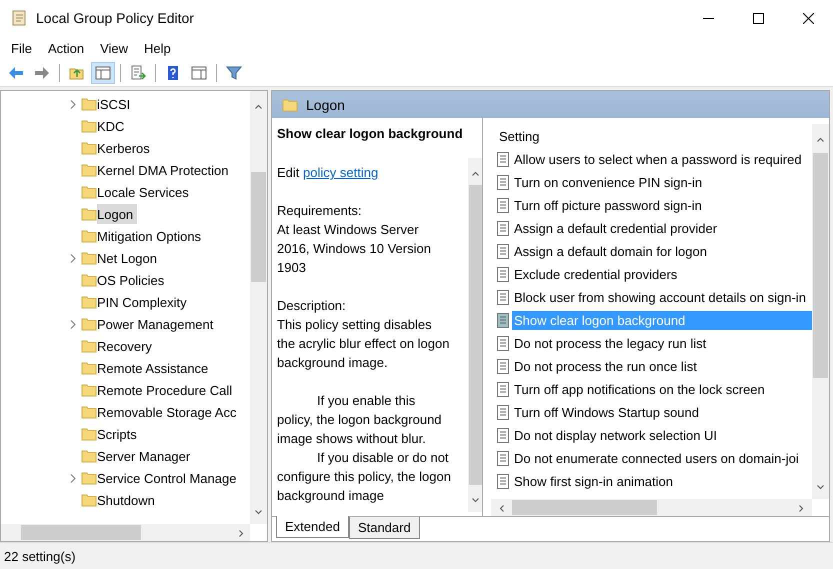  Describe the element at coordinates (651, 136) in the screenshot. I see `column-header: Setting` at that location.